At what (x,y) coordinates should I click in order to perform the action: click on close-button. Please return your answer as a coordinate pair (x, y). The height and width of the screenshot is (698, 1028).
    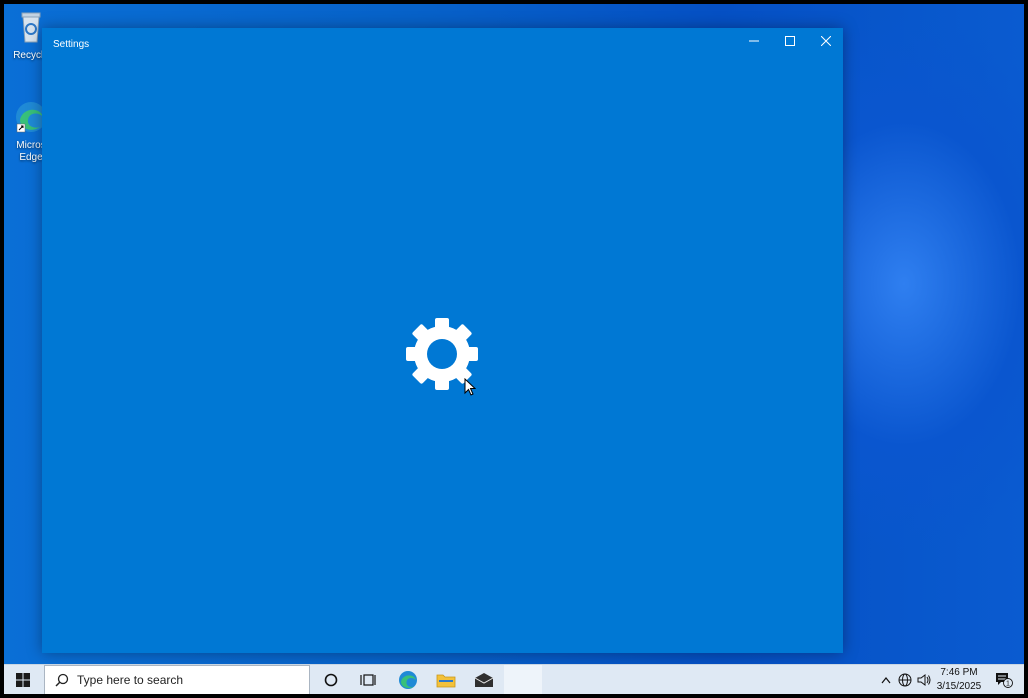
    Looking at the image, I should click on (826, 41).